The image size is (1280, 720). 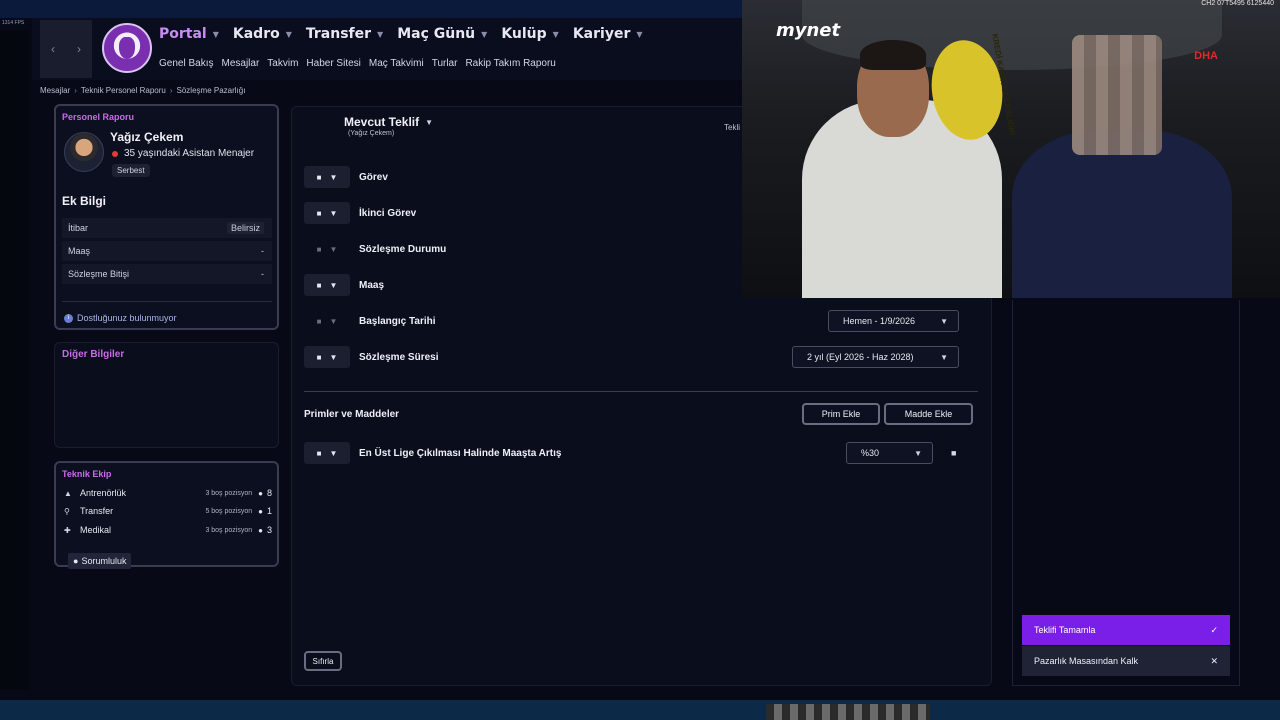 I want to click on blurred-face, so click(x=1117, y=95).